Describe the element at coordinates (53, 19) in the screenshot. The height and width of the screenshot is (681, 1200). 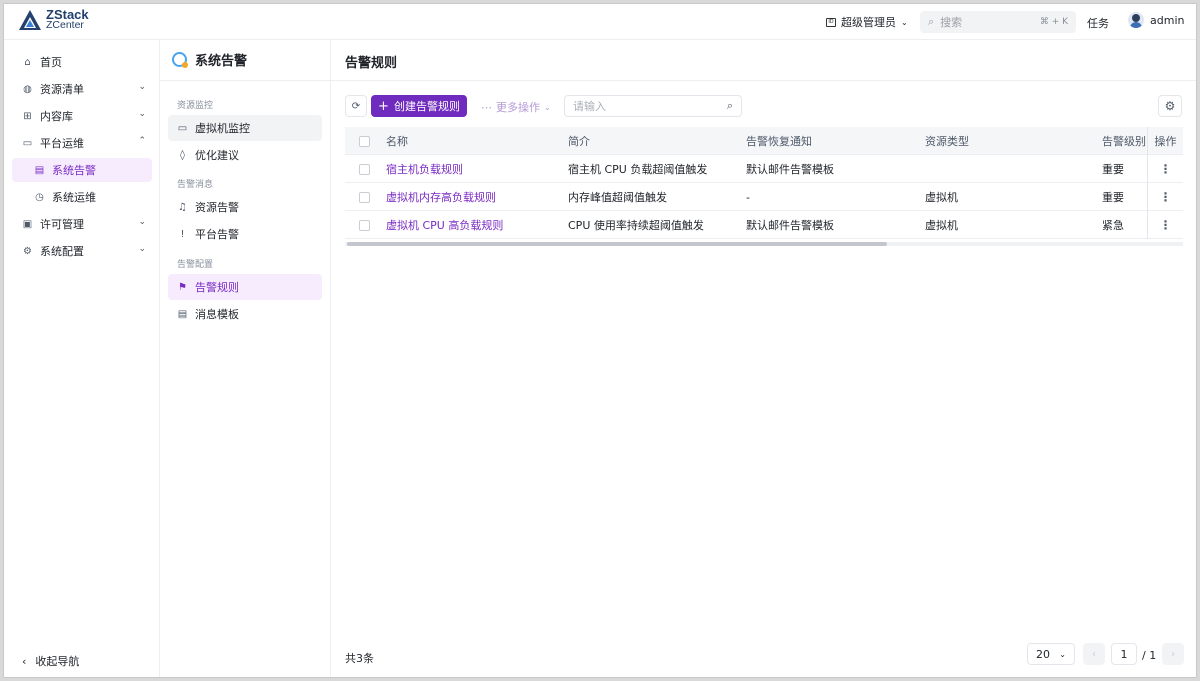
I see `zstack-logo: ZStack ZCenter` at that location.